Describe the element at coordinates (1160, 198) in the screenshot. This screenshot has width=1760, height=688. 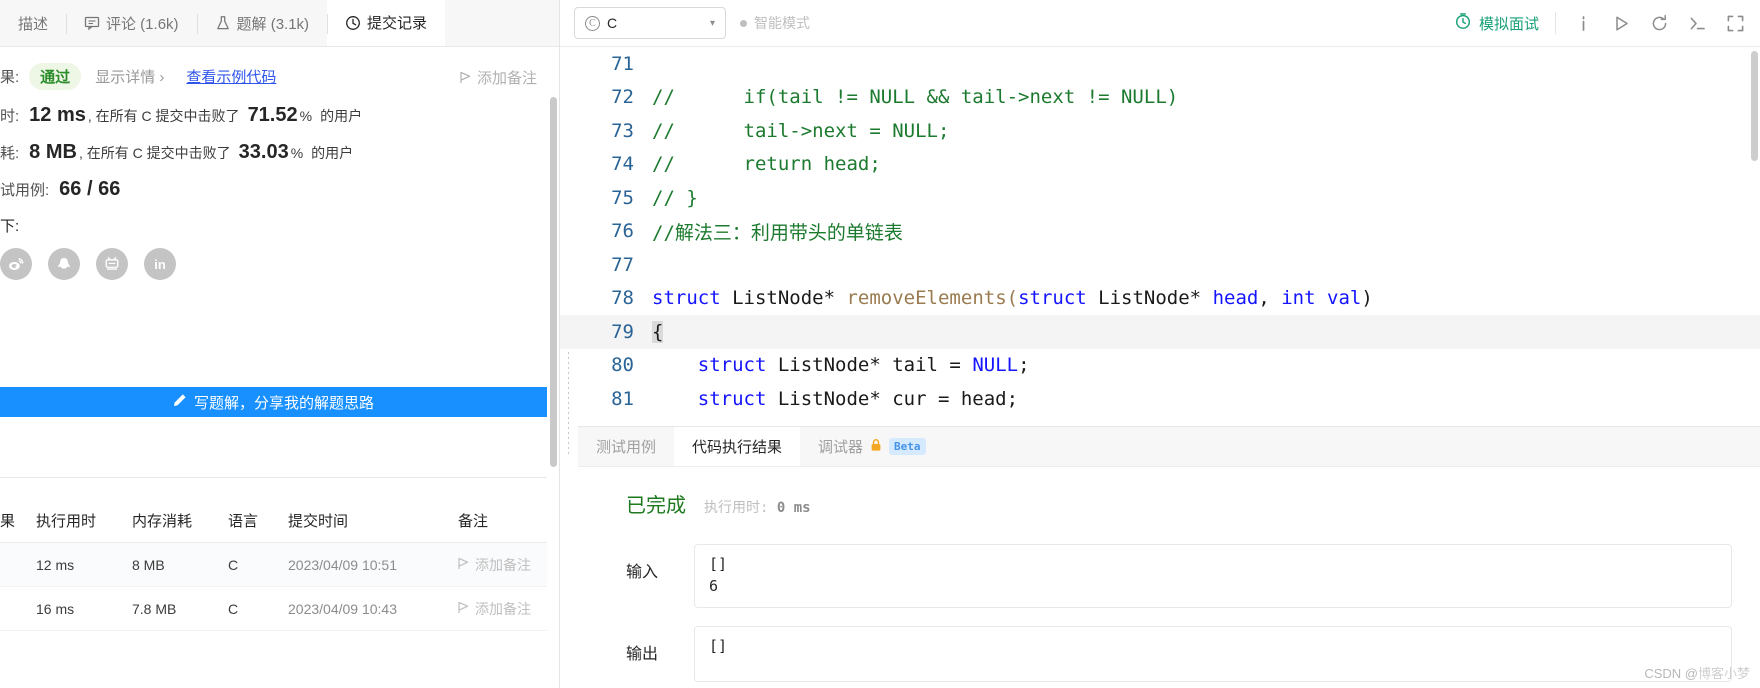
I see `code-line: 75 // }` at that location.